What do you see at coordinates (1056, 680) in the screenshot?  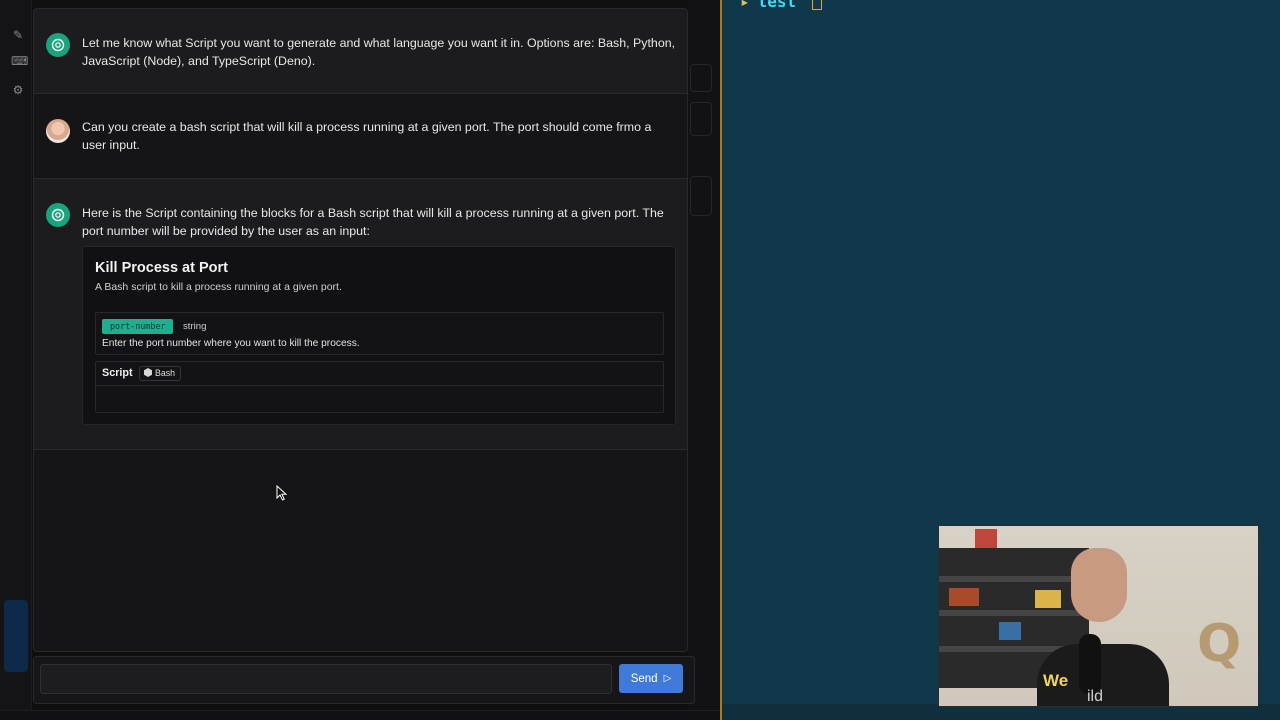 I see `shirt-text-1: We` at bounding box center [1056, 680].